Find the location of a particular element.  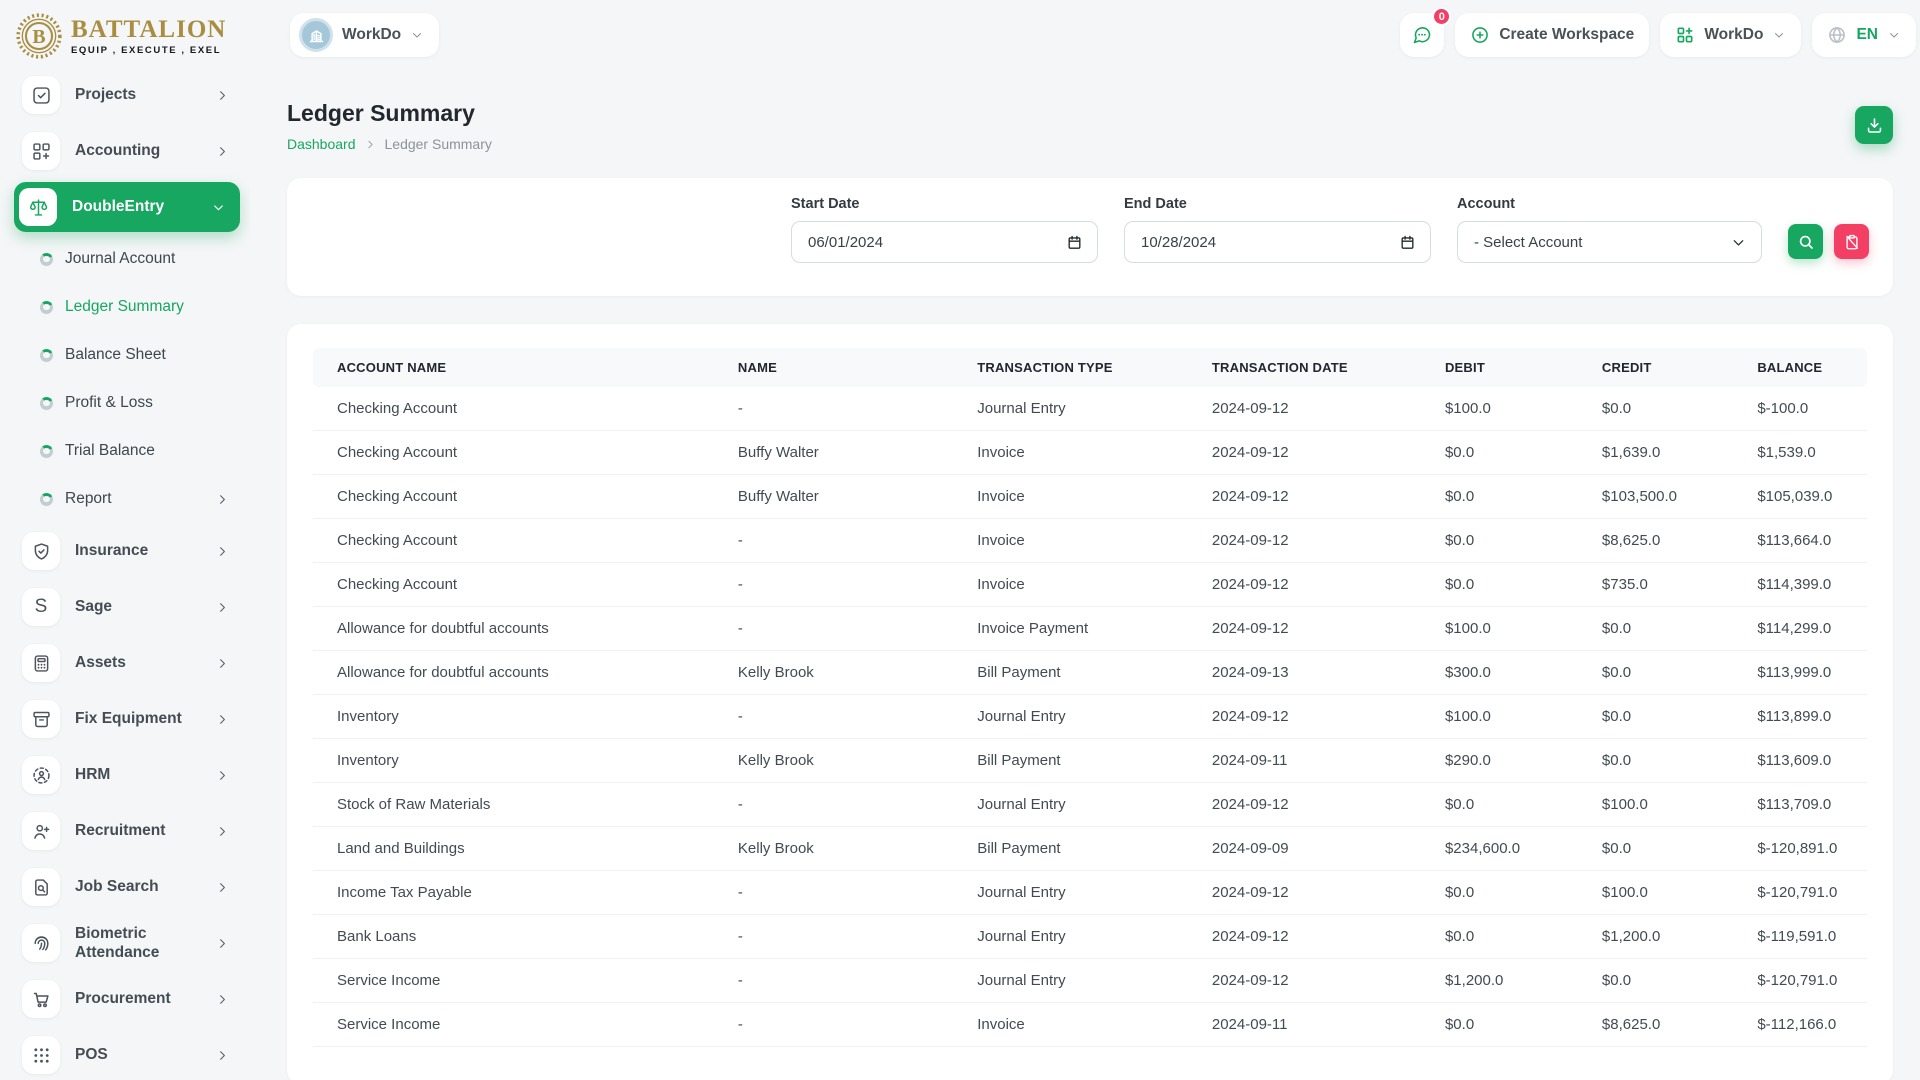

cell-debit: $300.0 is located at coordinates (1467, 672).